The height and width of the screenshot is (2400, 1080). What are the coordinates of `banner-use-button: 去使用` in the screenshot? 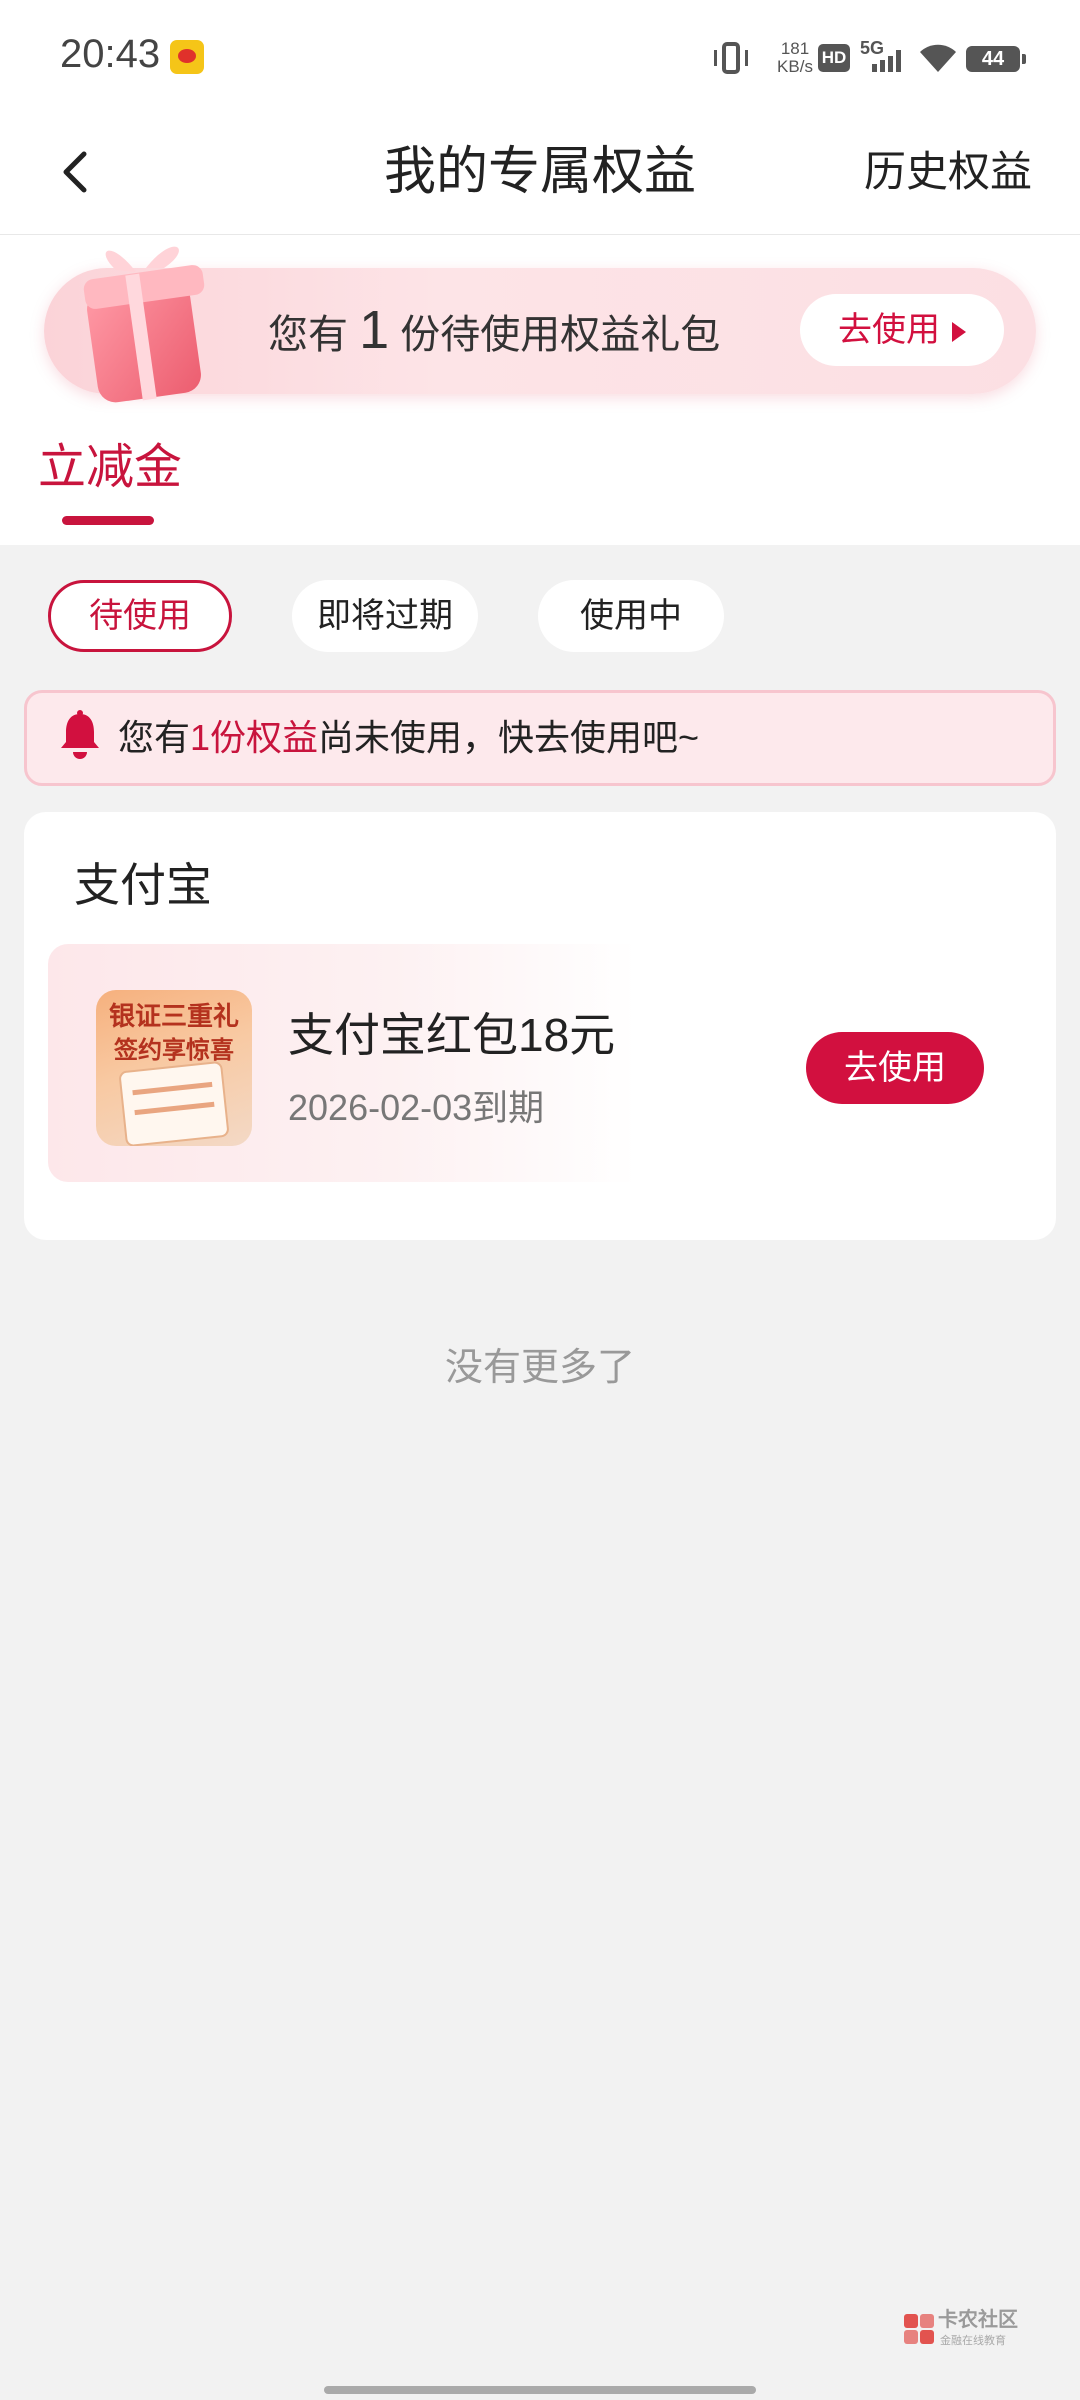 It's located at (902, 330).